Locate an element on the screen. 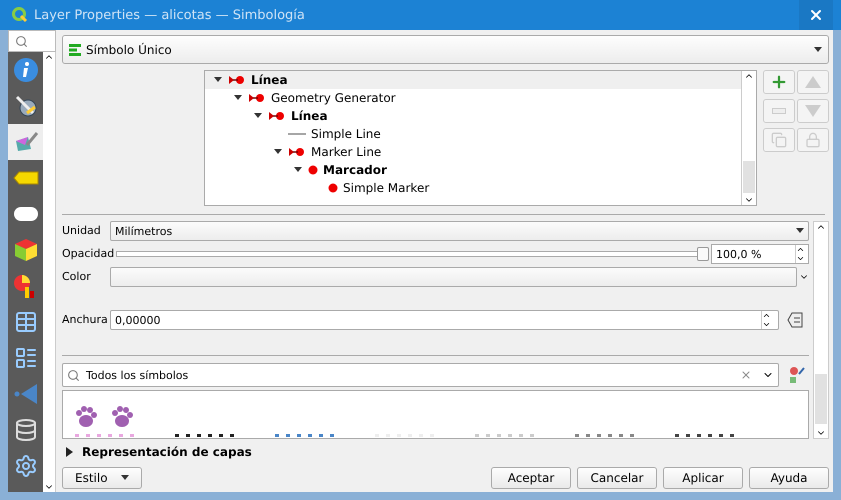 The height and width of the screenshot is (500, 841). field-label: Anchura is located at coordinates (85, 320).